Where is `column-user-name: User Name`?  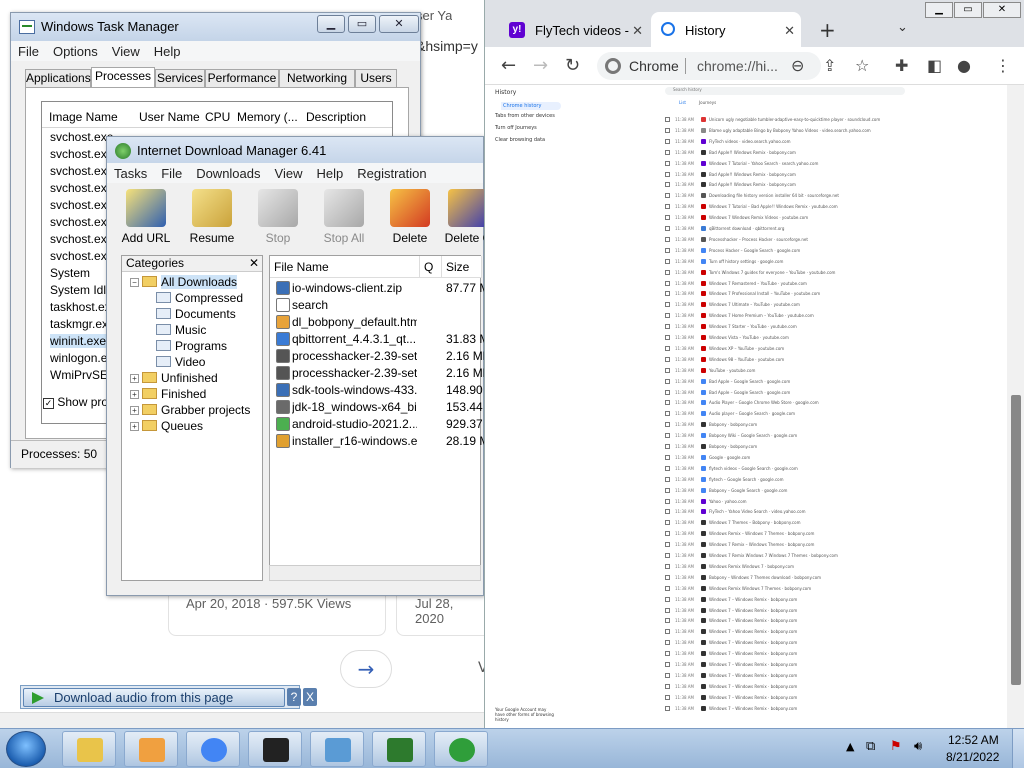
column-user-name: User Name is located at coordinates (169, 117).